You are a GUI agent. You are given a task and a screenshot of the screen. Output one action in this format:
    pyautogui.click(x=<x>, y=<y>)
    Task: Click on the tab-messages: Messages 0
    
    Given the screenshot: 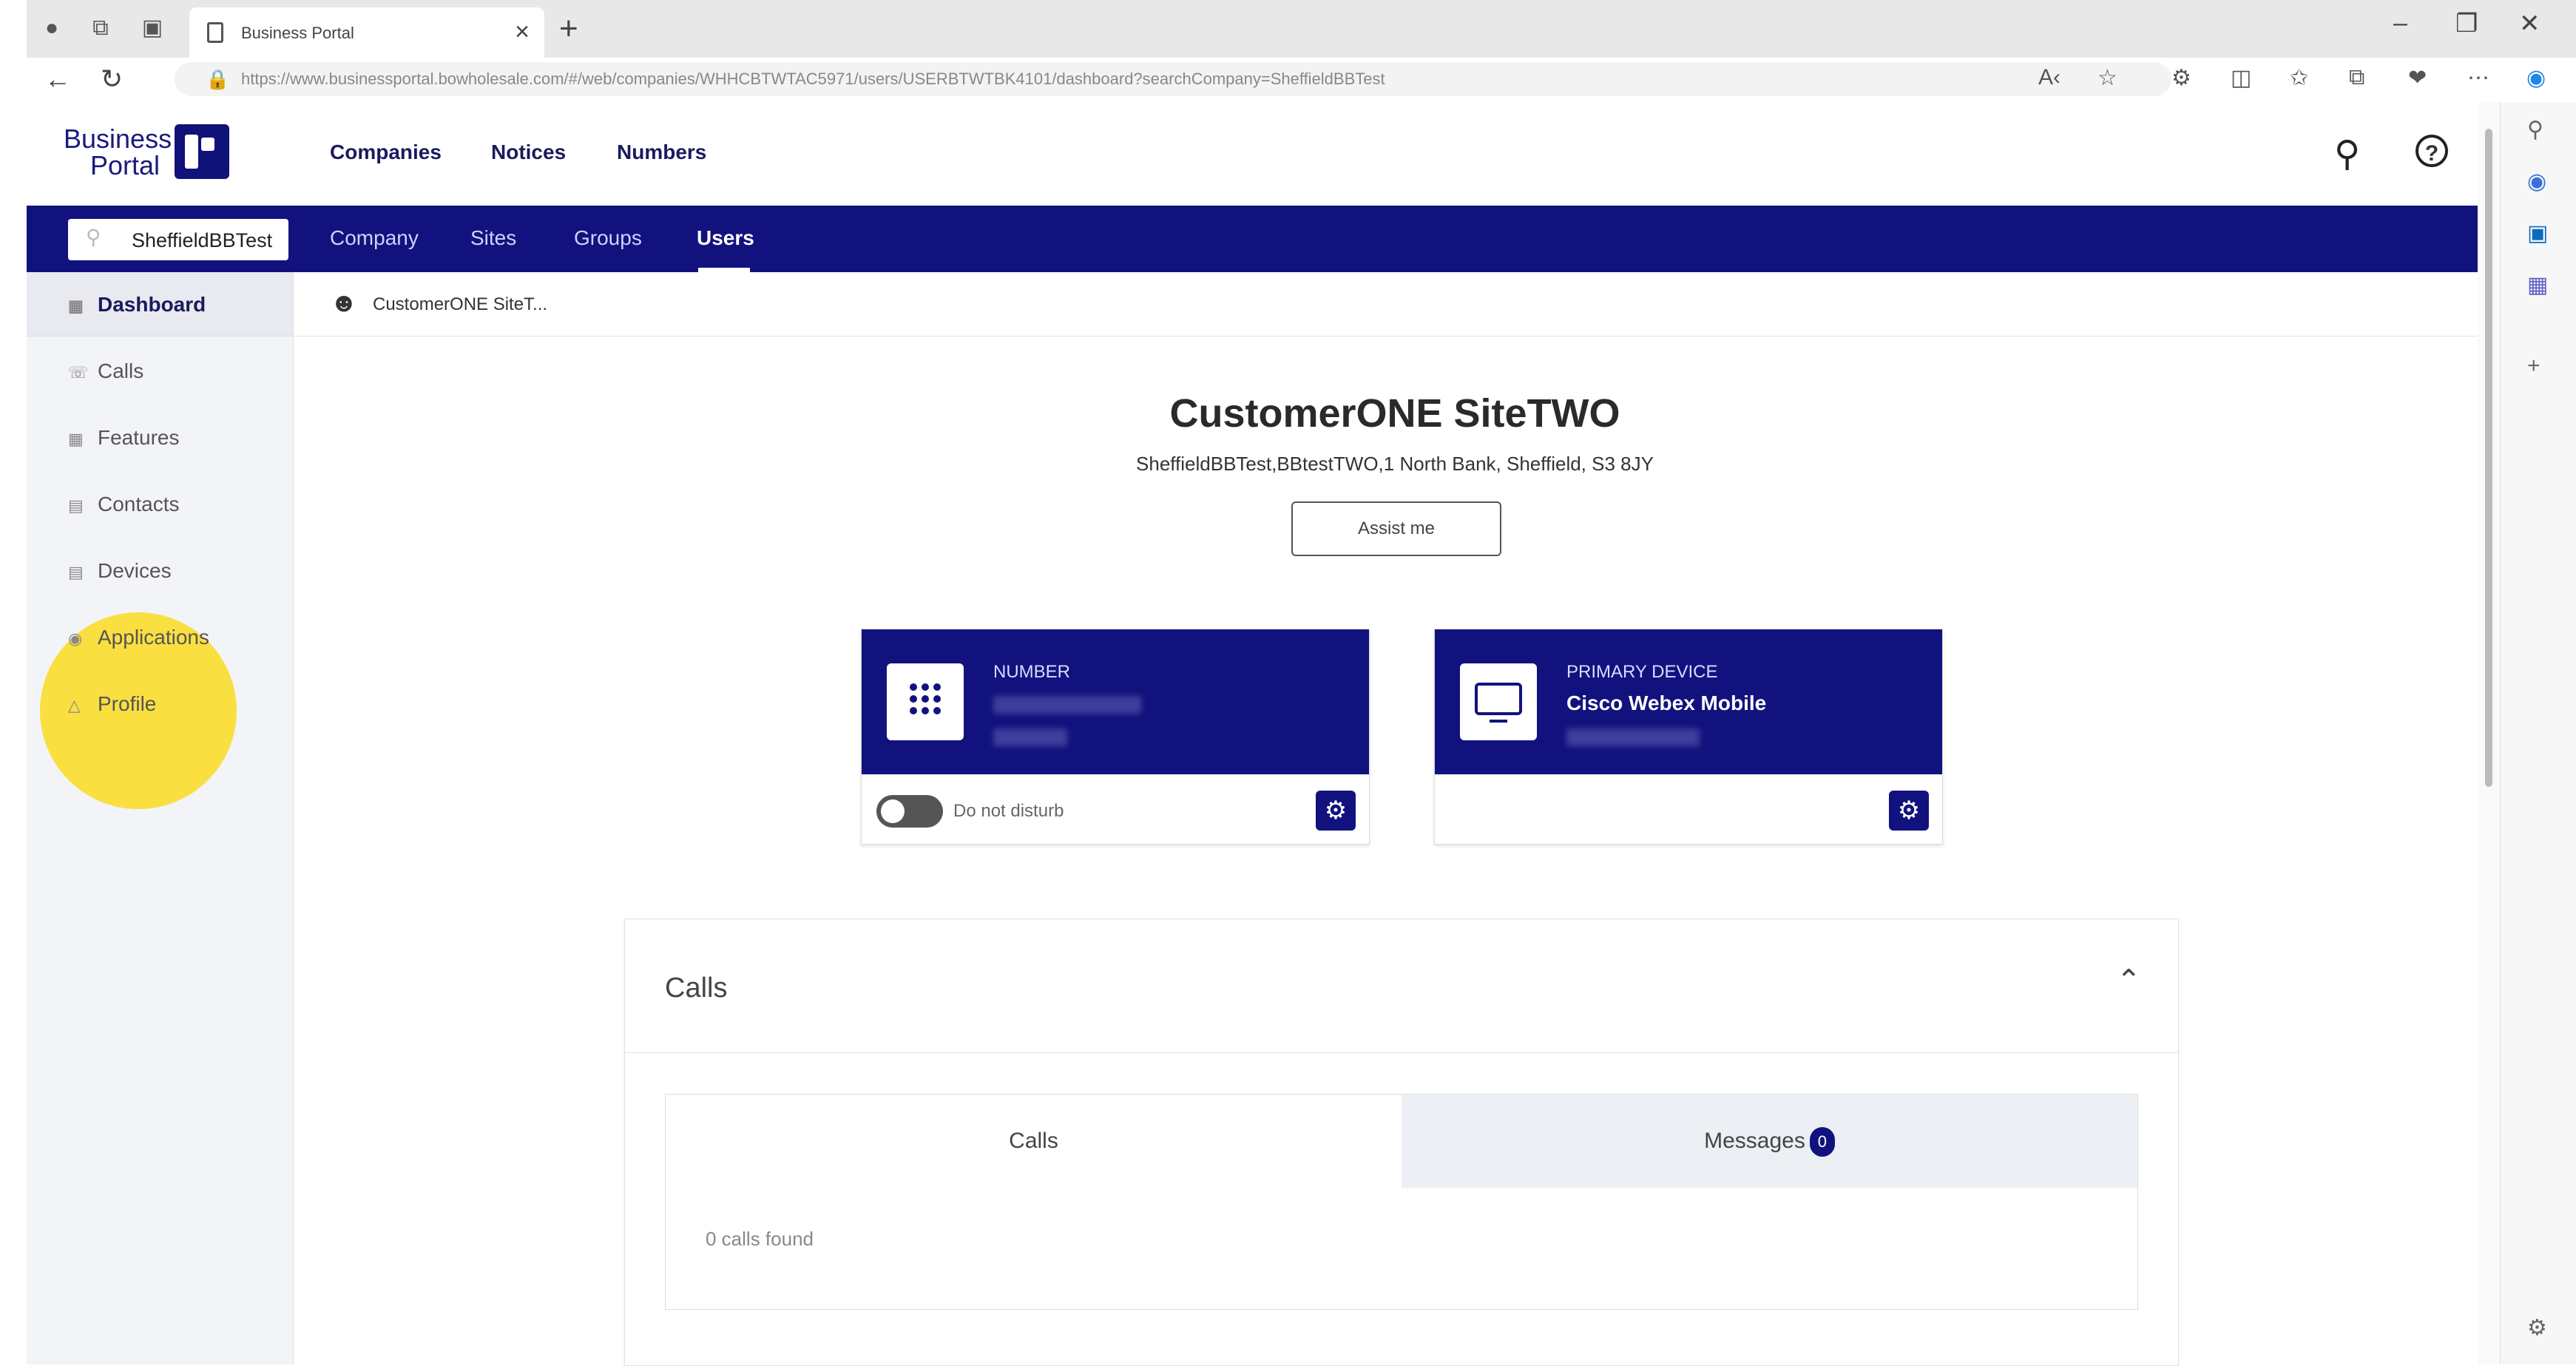 What is the action you would take?
    pyautogui.click(x=1769, y=1141)
    